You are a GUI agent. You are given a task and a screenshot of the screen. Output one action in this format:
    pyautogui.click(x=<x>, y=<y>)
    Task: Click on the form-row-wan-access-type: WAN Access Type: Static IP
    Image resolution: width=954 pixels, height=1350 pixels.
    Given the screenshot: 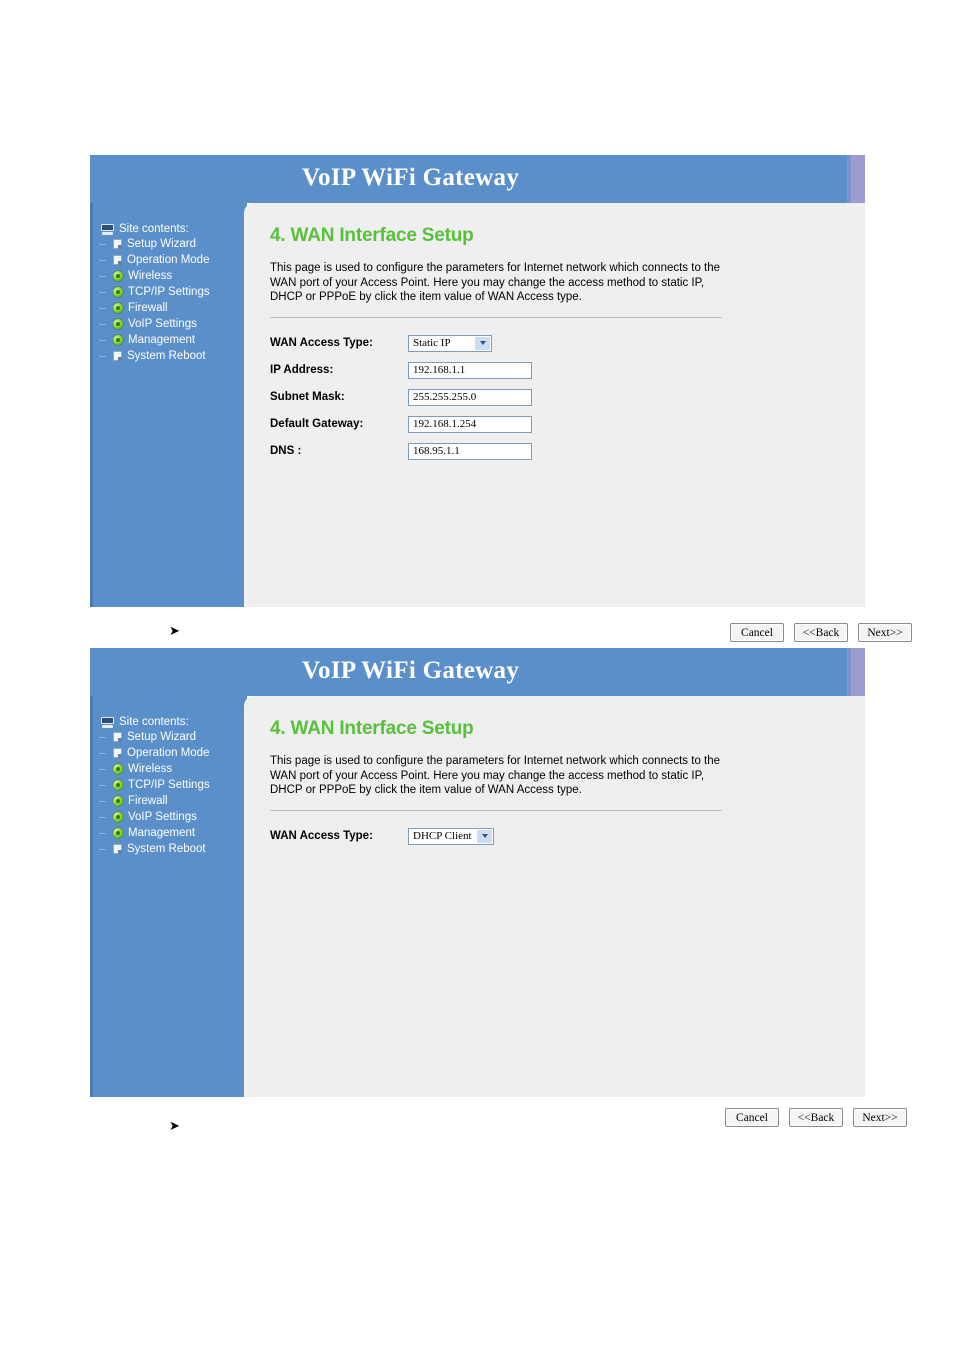 What is the action you would take?
    pyautogui.click(x=554, y=343)
    